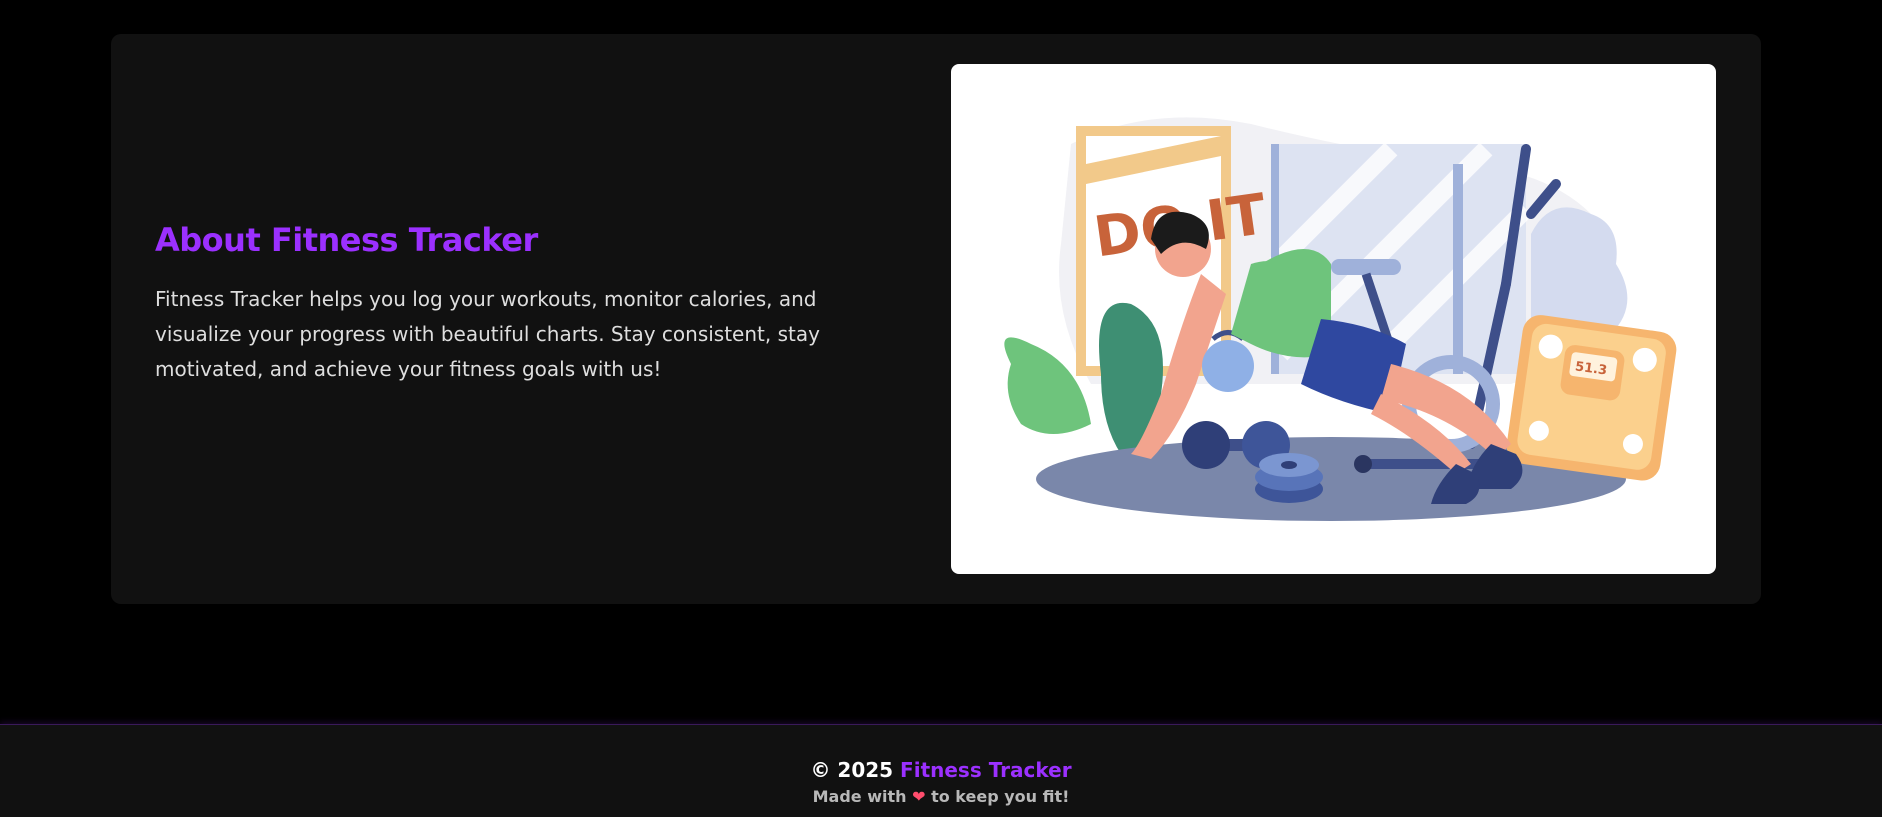 The image size is (1882, 817). I want to click on weight-plates, so click(1289, 478).